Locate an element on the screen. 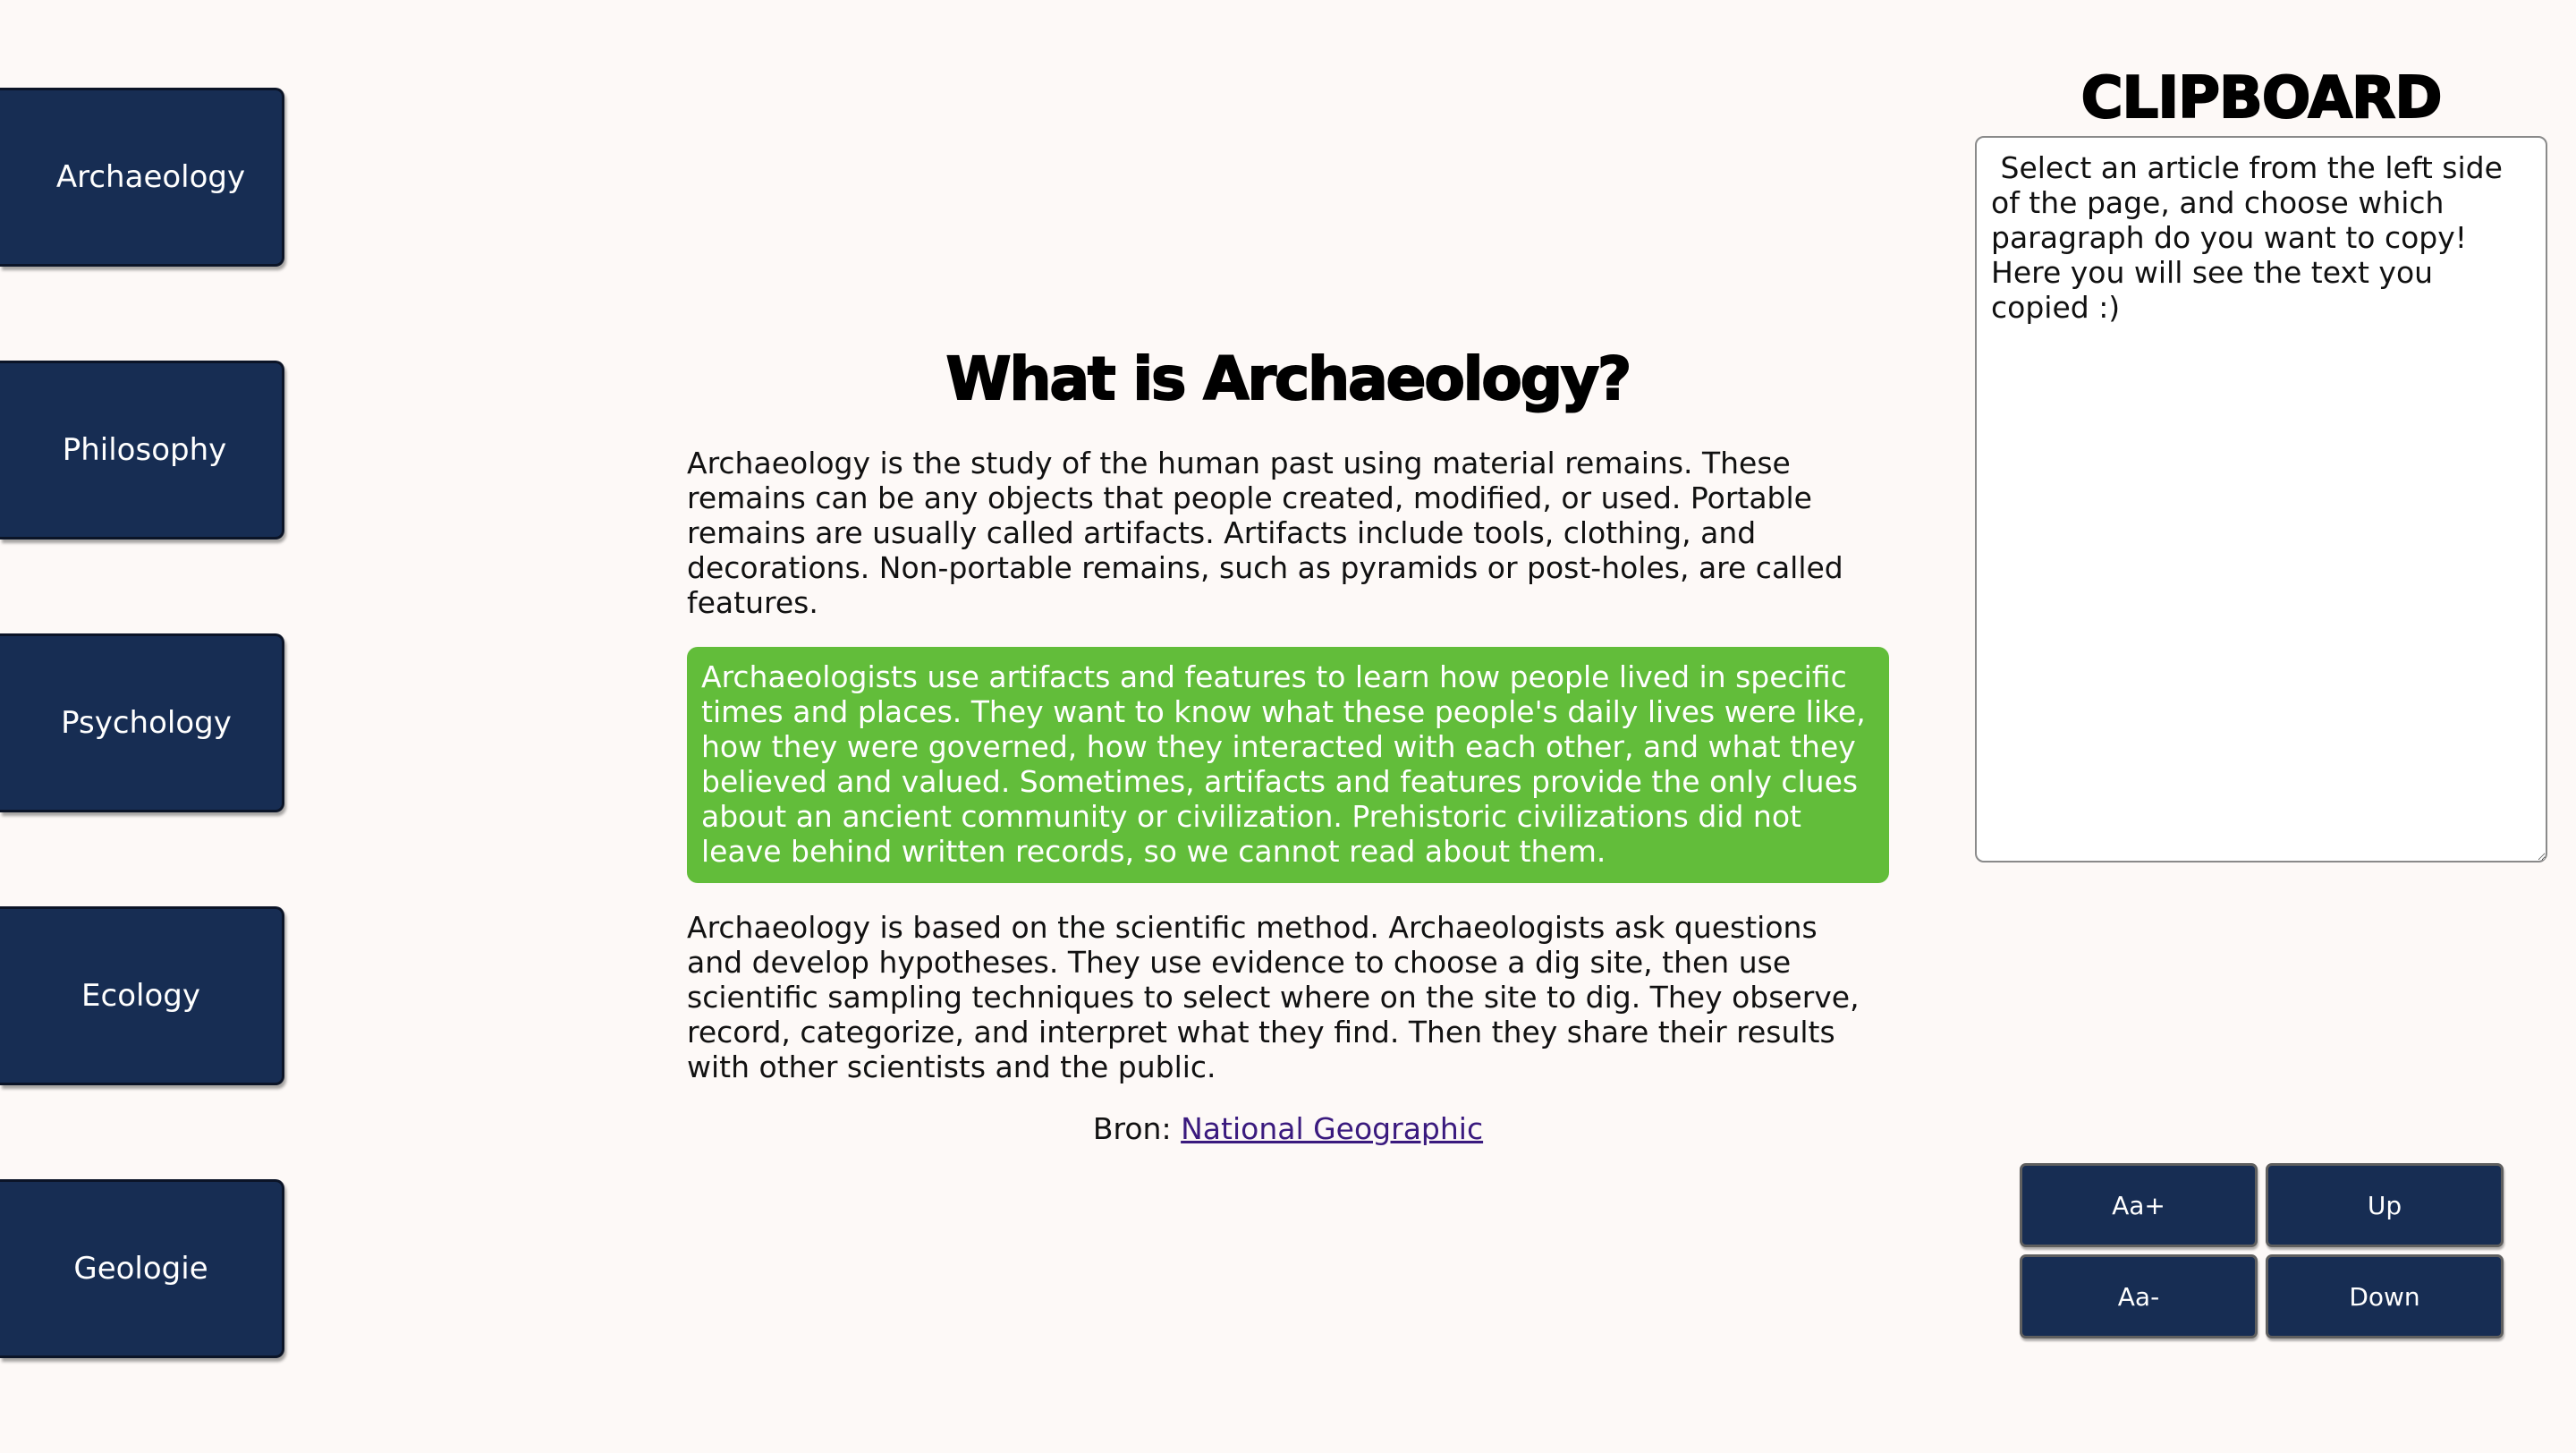 Image resolution: width=2576 pixels, height=1453 pixels. sidebar-item-geologie: Geologie is located at coordinates (142, 1268).